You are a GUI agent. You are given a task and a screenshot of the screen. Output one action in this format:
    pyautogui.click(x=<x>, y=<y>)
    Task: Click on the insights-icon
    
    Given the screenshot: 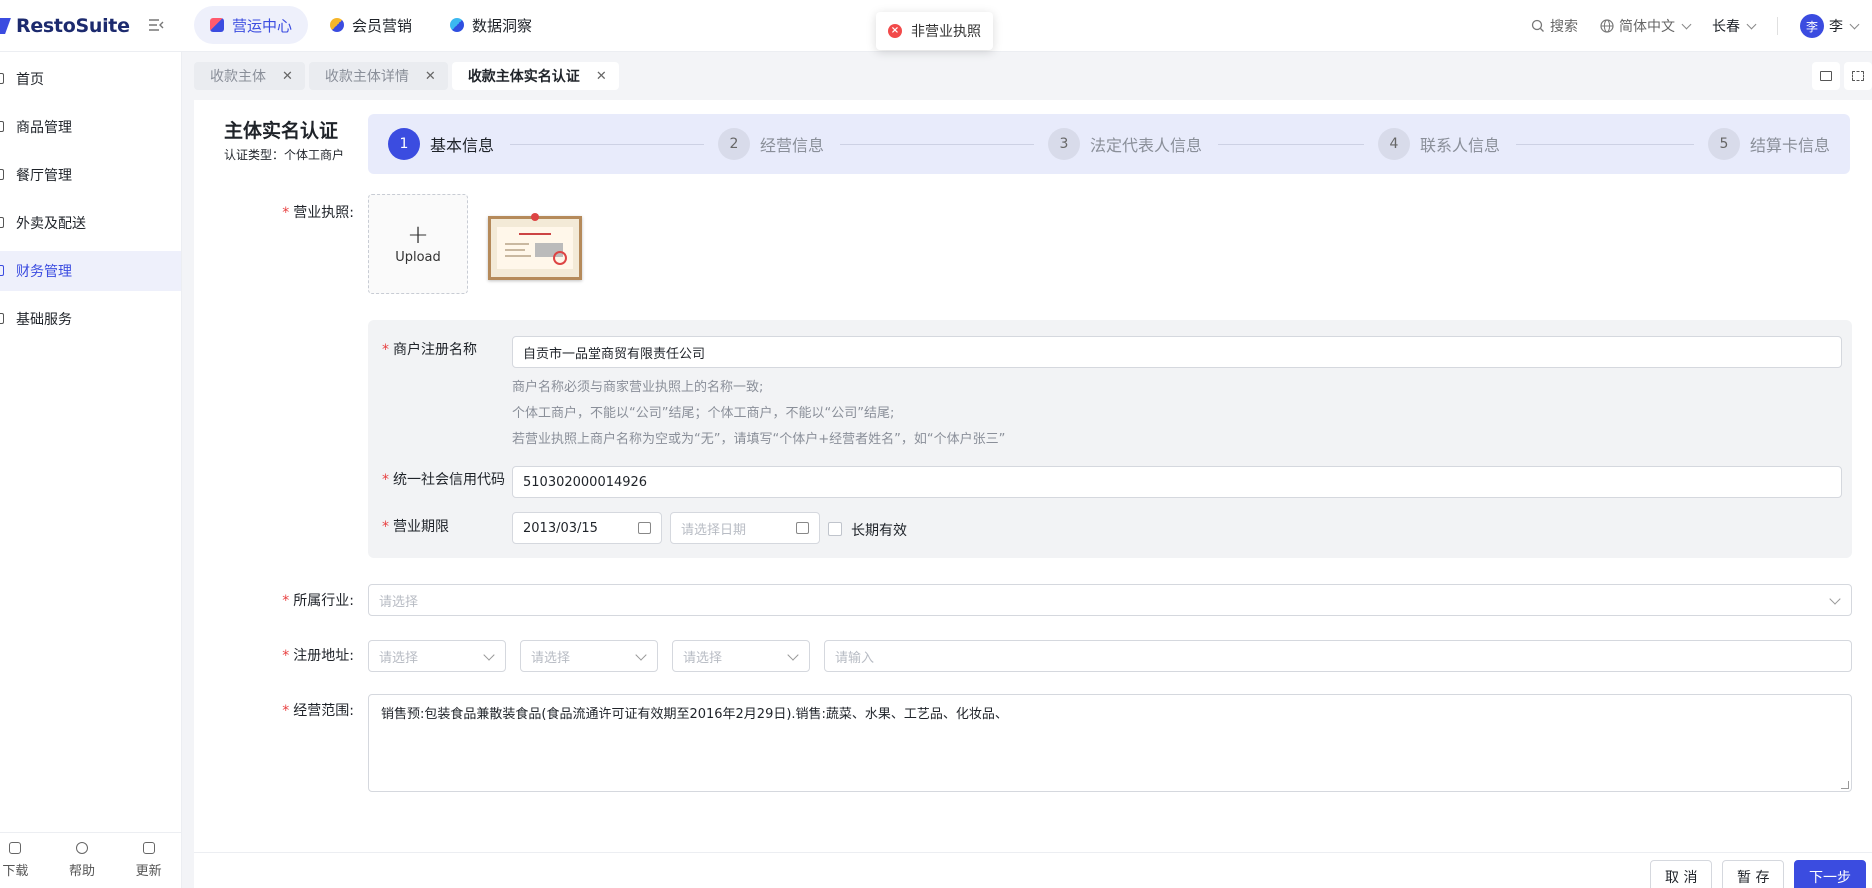 What is the action you would take?
    pyautogui.click(x=457, y=25)
    